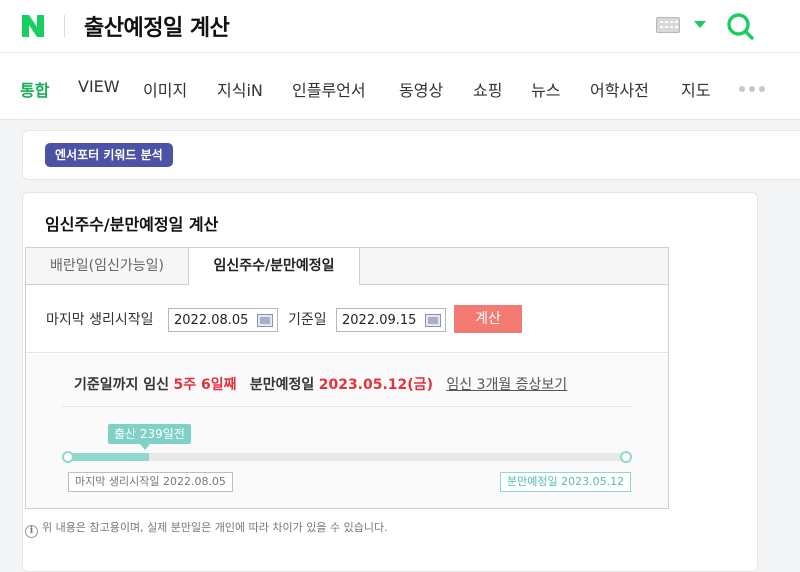 This screenshot has height=572, width=800. I want to click on calculator-title: 임신주수/분만예정일 계산, so click(132, 224).